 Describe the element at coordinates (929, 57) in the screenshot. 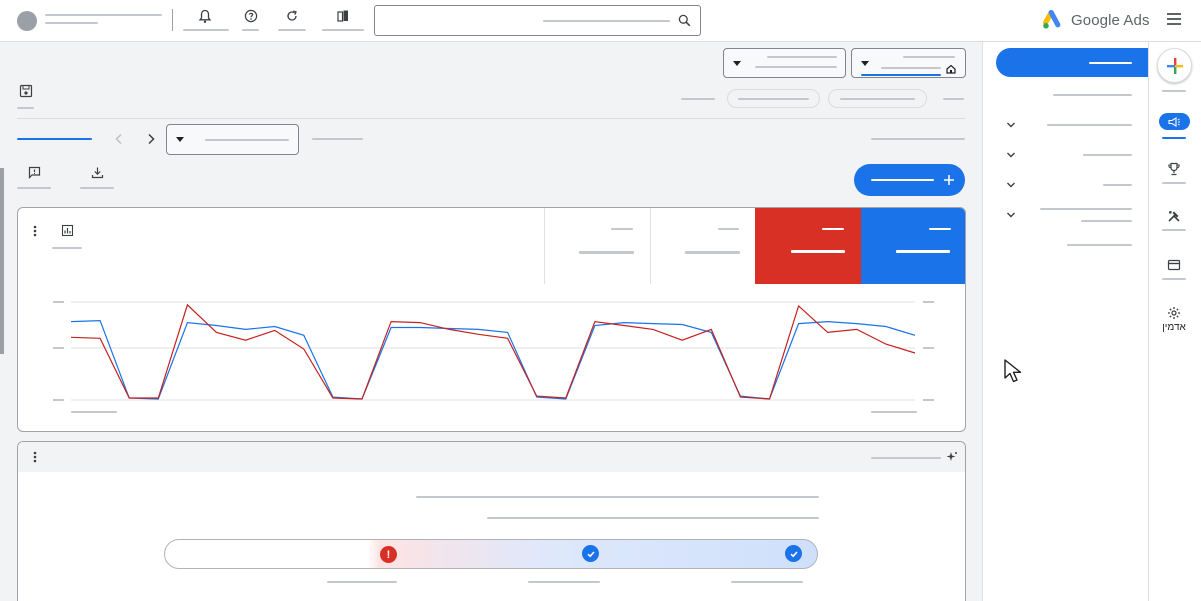

I see `account-view-label-placeholder` at that location.